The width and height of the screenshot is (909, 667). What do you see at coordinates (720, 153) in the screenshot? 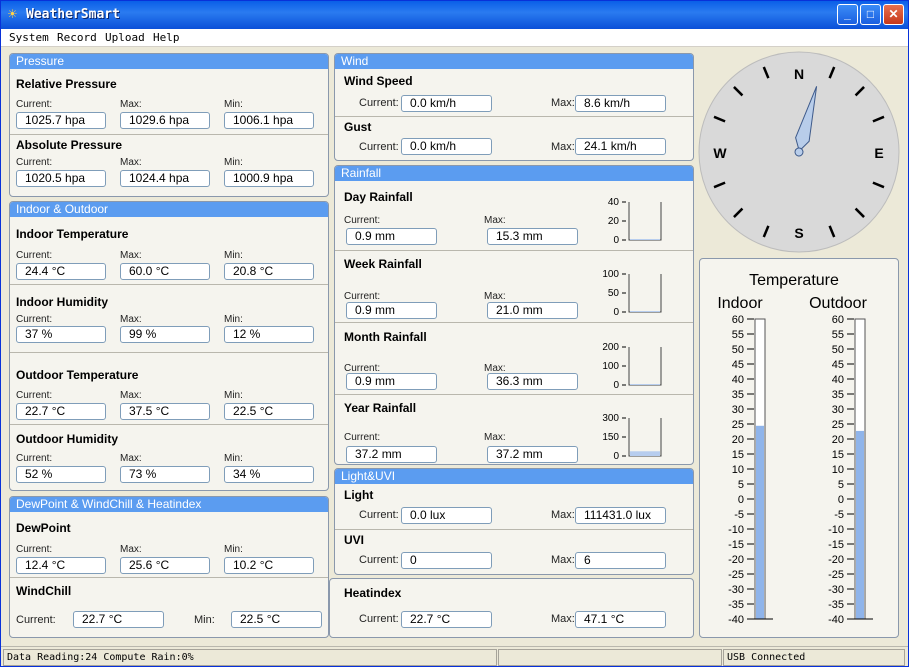
I see `compass-west-label: W` at bounding box center [720, 153].